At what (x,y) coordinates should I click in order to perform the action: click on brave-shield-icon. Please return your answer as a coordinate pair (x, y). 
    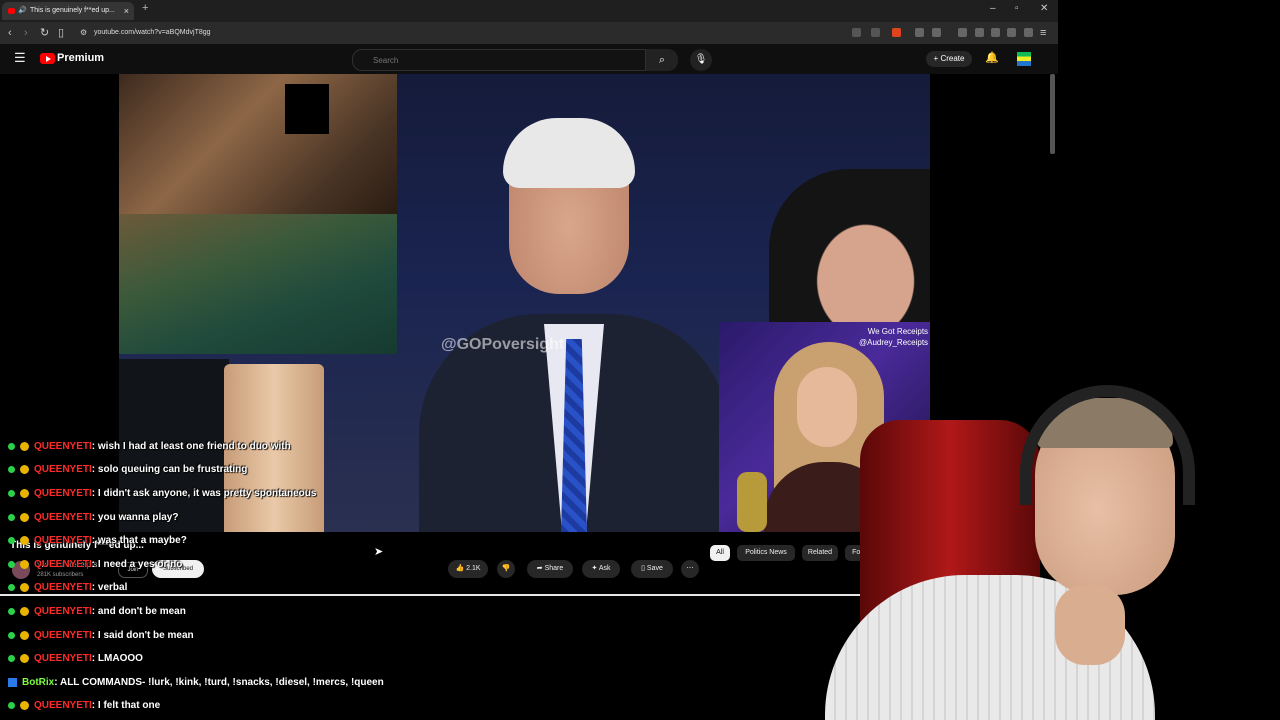
    Looking at the image, I should click on (896, 32).